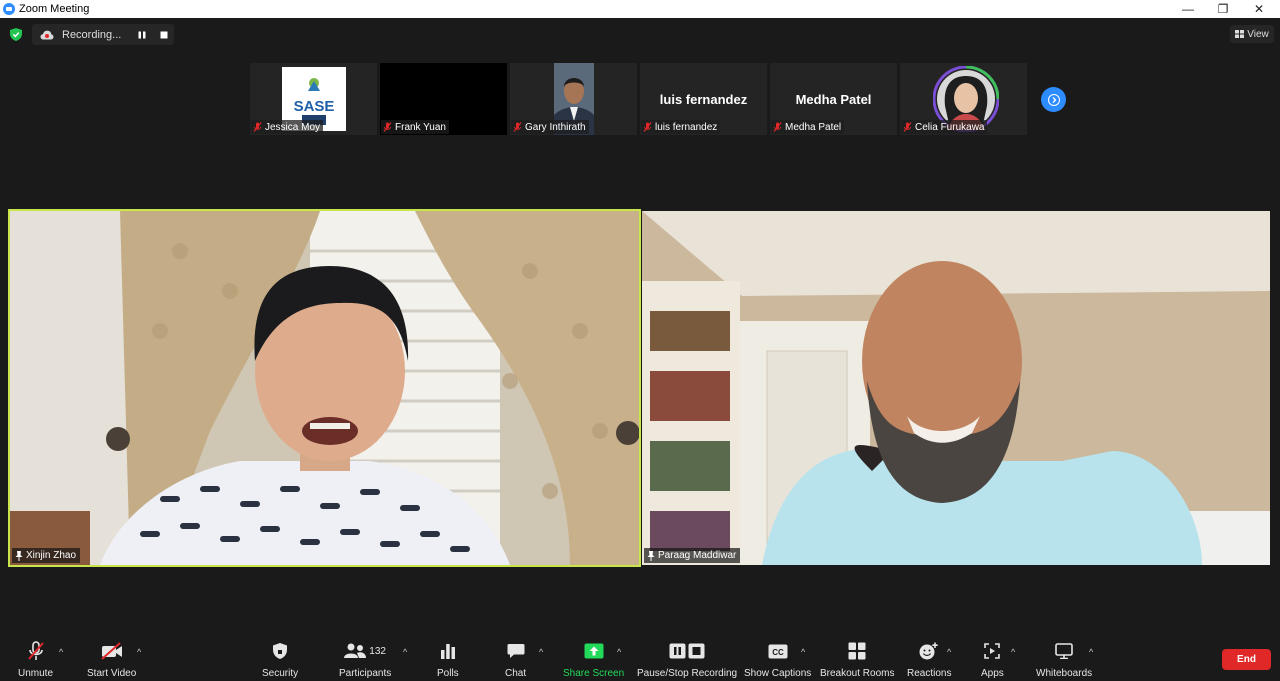 Image resolution: width=1280 pixels, height=681 pixels. Describe the element at coordinates (1223, 9) in the screenshot. I see `restore-button: ❐` at that location.